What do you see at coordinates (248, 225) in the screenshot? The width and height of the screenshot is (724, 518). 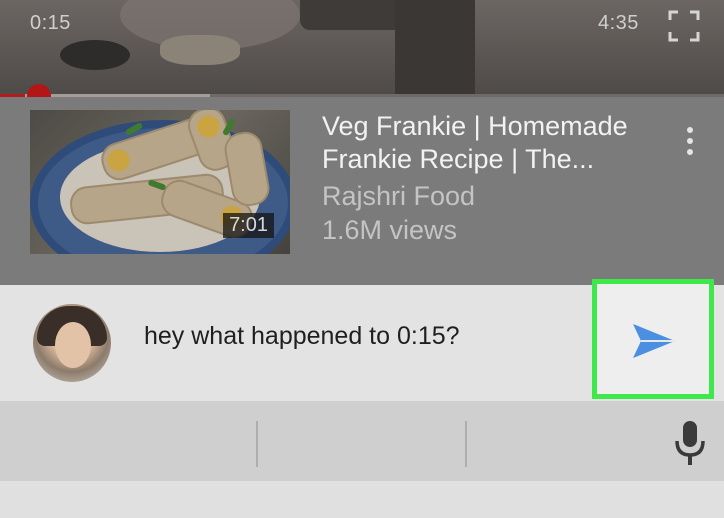 I see `thumbnail-duration: 7:01` at bounding box center [248, 225].